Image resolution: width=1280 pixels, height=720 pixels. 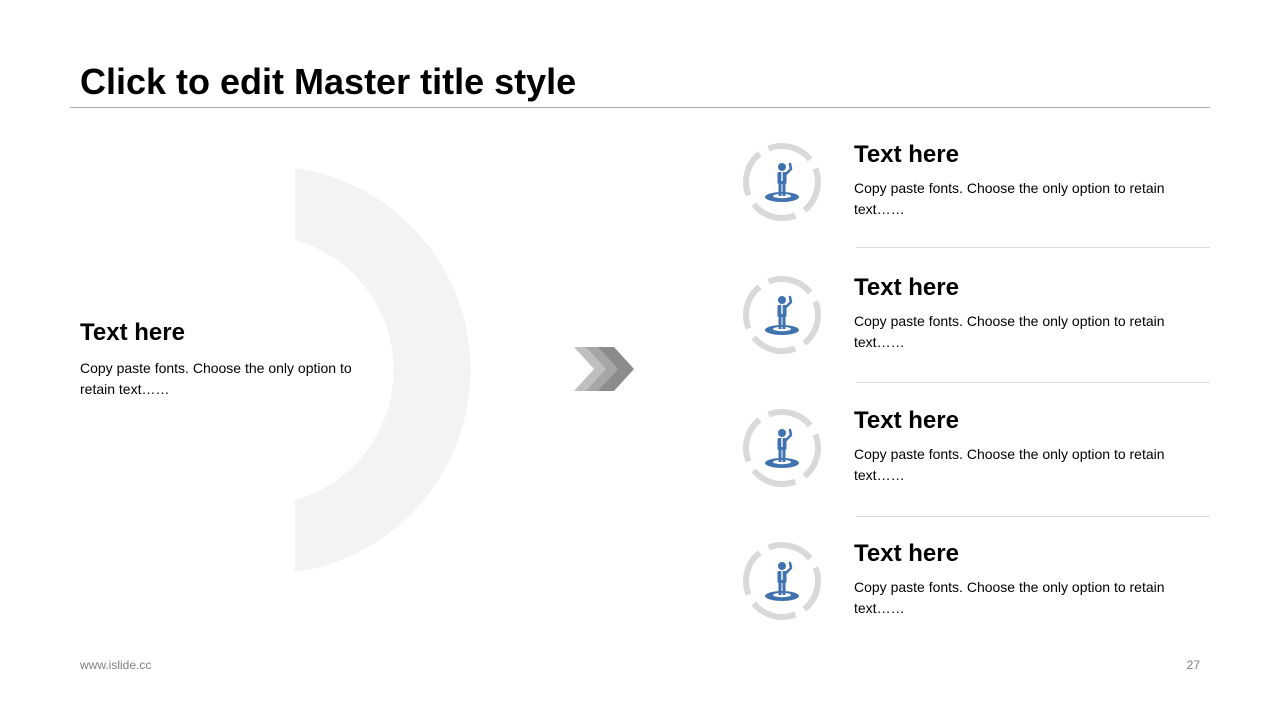 I want to click on chevron-arrows-icon, so click(x=604, y=369).